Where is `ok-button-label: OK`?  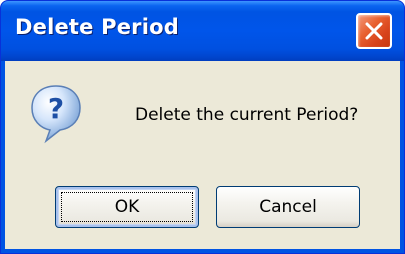
ok-button-label: OK is located at coordinates (127, 207).